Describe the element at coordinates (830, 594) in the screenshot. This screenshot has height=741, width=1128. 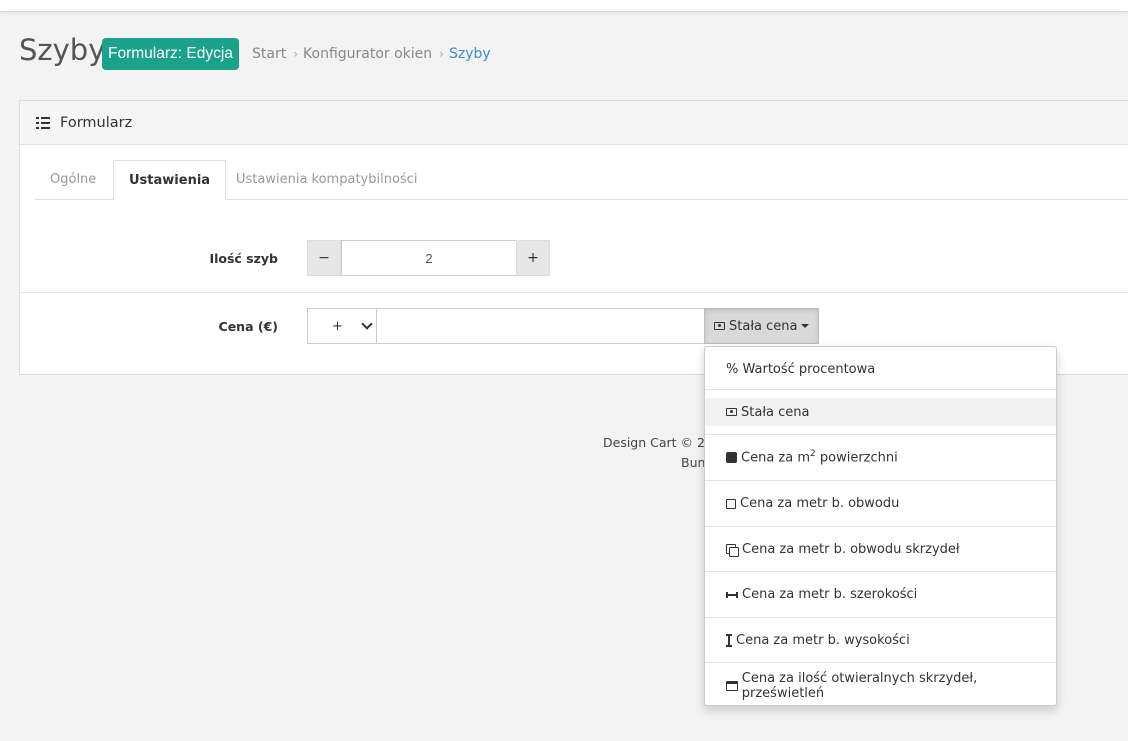
I see `menu-item-label: Cena za metr b. szerokości` at that location.